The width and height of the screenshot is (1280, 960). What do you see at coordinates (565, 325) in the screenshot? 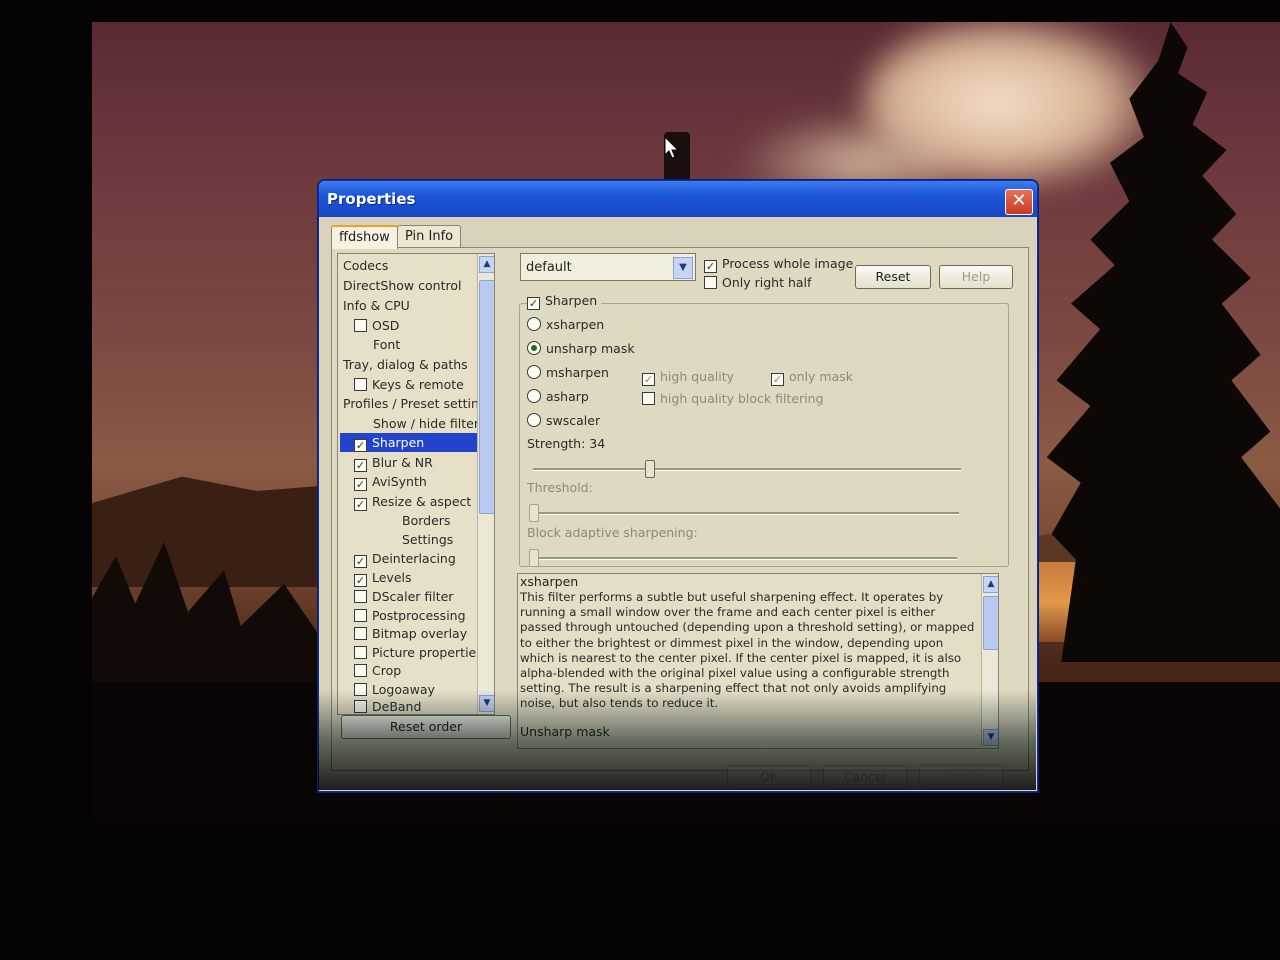
I see `radio-xsharpen: xsharpen` at bounding box center [565, 325].